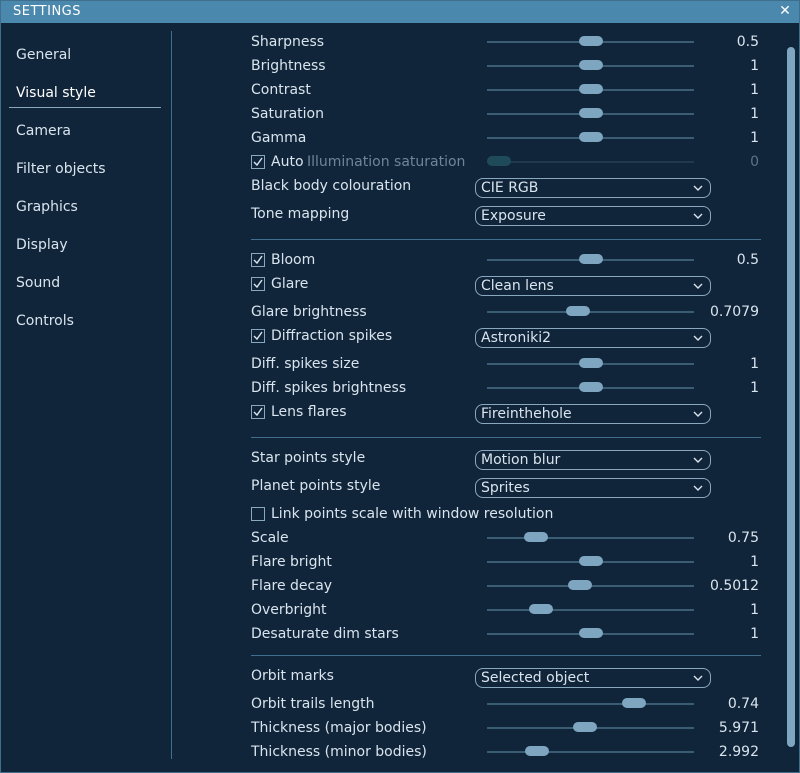  Describe the element at coordinates (593, 460) in the screenshot. I see `star-points-select: Motion blur` at that location.